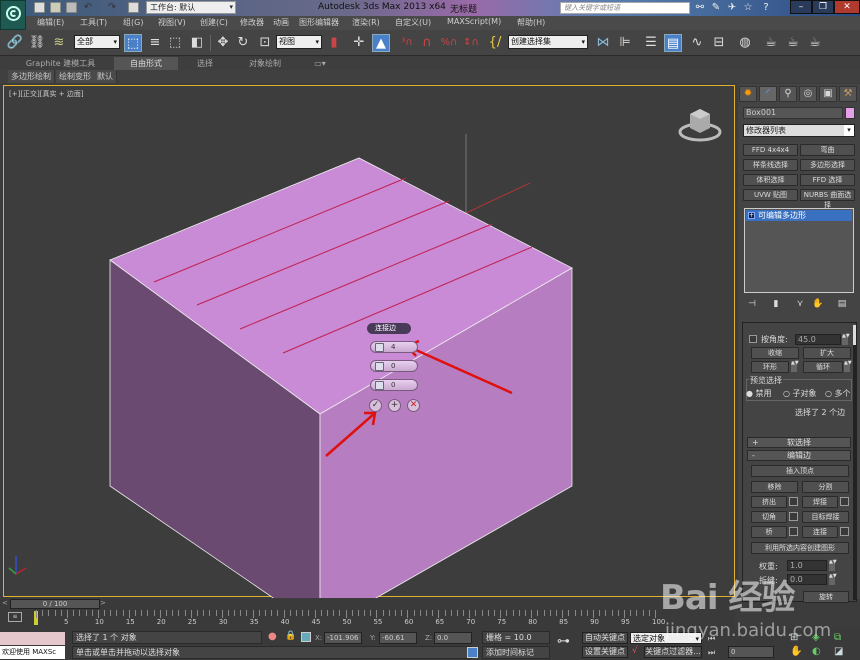 This screenshot has height=660, width=860. What do you see at coordinates (625, 43) in the screenshot?
I see `align-icon: ⊫` at bounding box center [625, 43].